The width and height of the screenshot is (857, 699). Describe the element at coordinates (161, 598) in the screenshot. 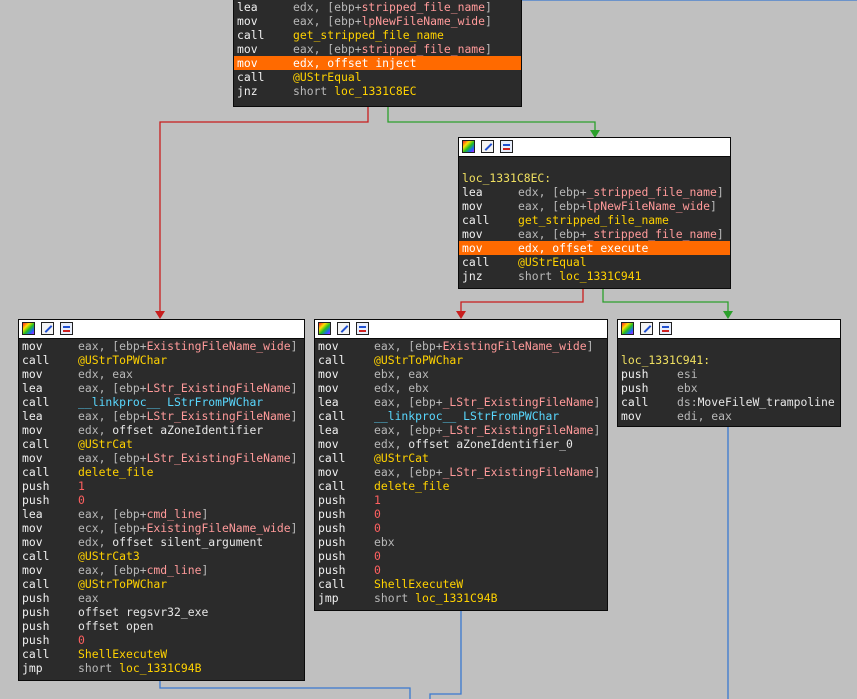

I see `instruction-line: push eax` at that location.